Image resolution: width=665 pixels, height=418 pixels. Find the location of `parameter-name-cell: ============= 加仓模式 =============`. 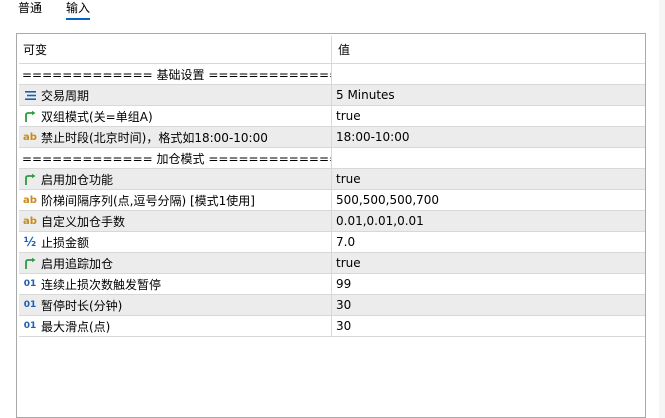

parameter-name-cell: ============= 加仓模式 ============= is located at coordinates (175, 158).